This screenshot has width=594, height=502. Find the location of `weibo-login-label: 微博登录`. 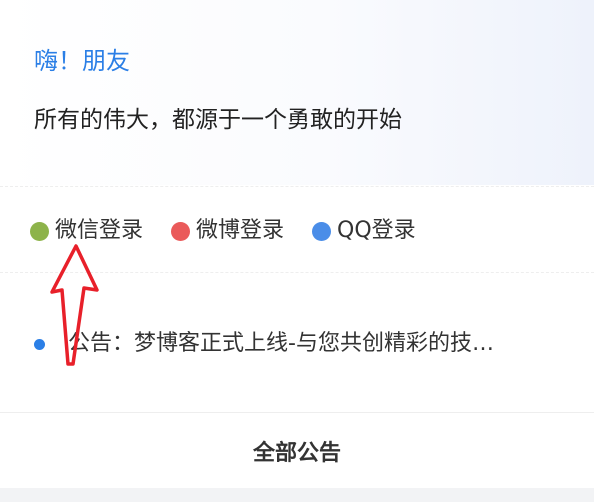

weibo-login-label: 微博登录 is located at coordinates (240, 230).